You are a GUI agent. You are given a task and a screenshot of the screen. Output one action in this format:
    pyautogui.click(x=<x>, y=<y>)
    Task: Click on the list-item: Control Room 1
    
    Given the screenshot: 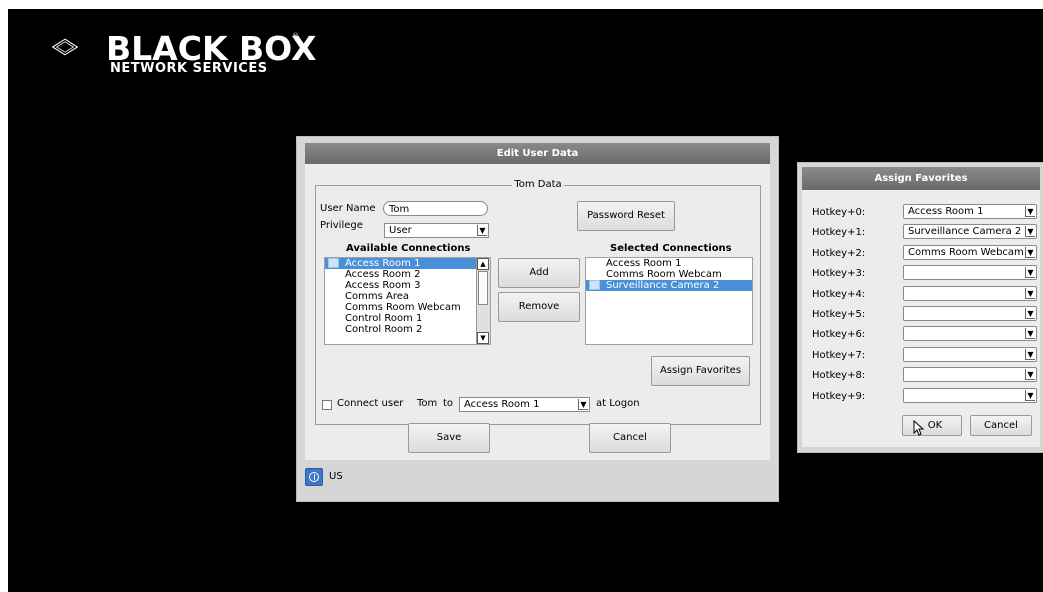 What is the action you would take?
    pyautogui.click(x=407, y=318)
    